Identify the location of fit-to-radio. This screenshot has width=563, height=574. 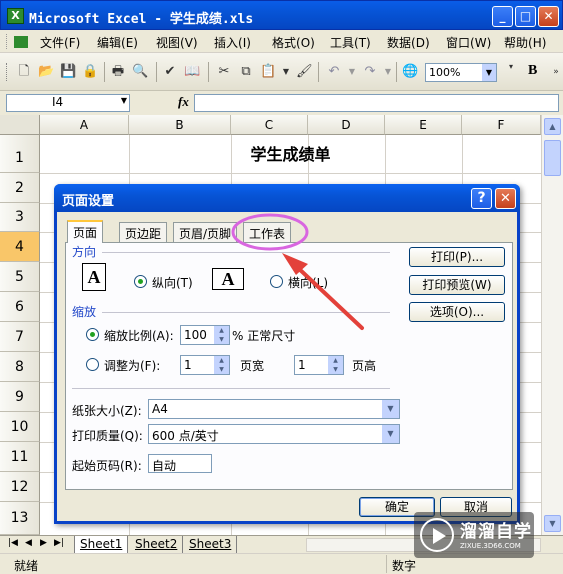
(92, 364).